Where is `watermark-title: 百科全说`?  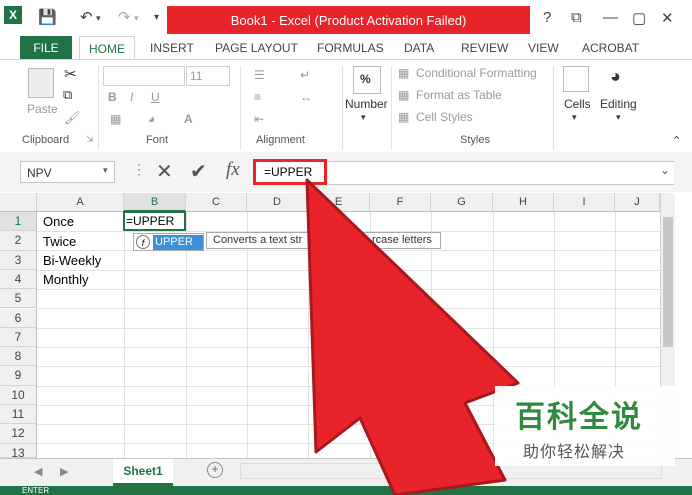 watermark-title: 百科全说 is located at coordinates (579, 417).